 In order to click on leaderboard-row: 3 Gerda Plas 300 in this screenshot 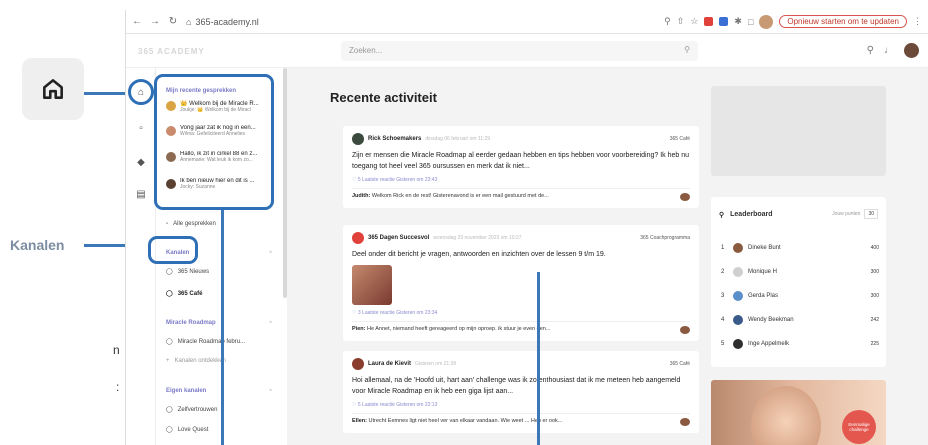, I will do `click(800, 296)`.